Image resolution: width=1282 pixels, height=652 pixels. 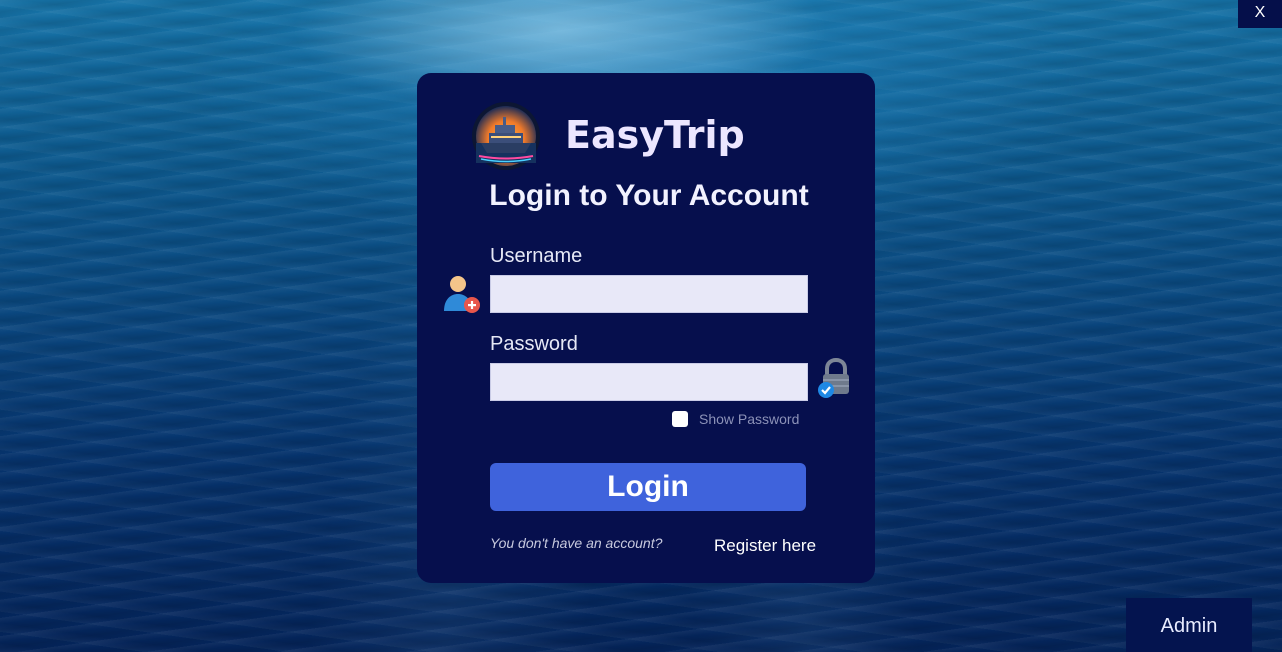 I want to click on cruise-ship-logo-icon, so click(x=506, y=136).